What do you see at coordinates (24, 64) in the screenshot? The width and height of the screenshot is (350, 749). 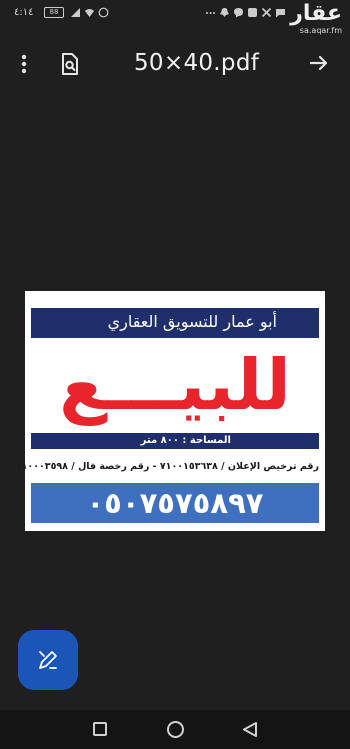 I see `more-vert-icon` at bounding box center [24, 64].